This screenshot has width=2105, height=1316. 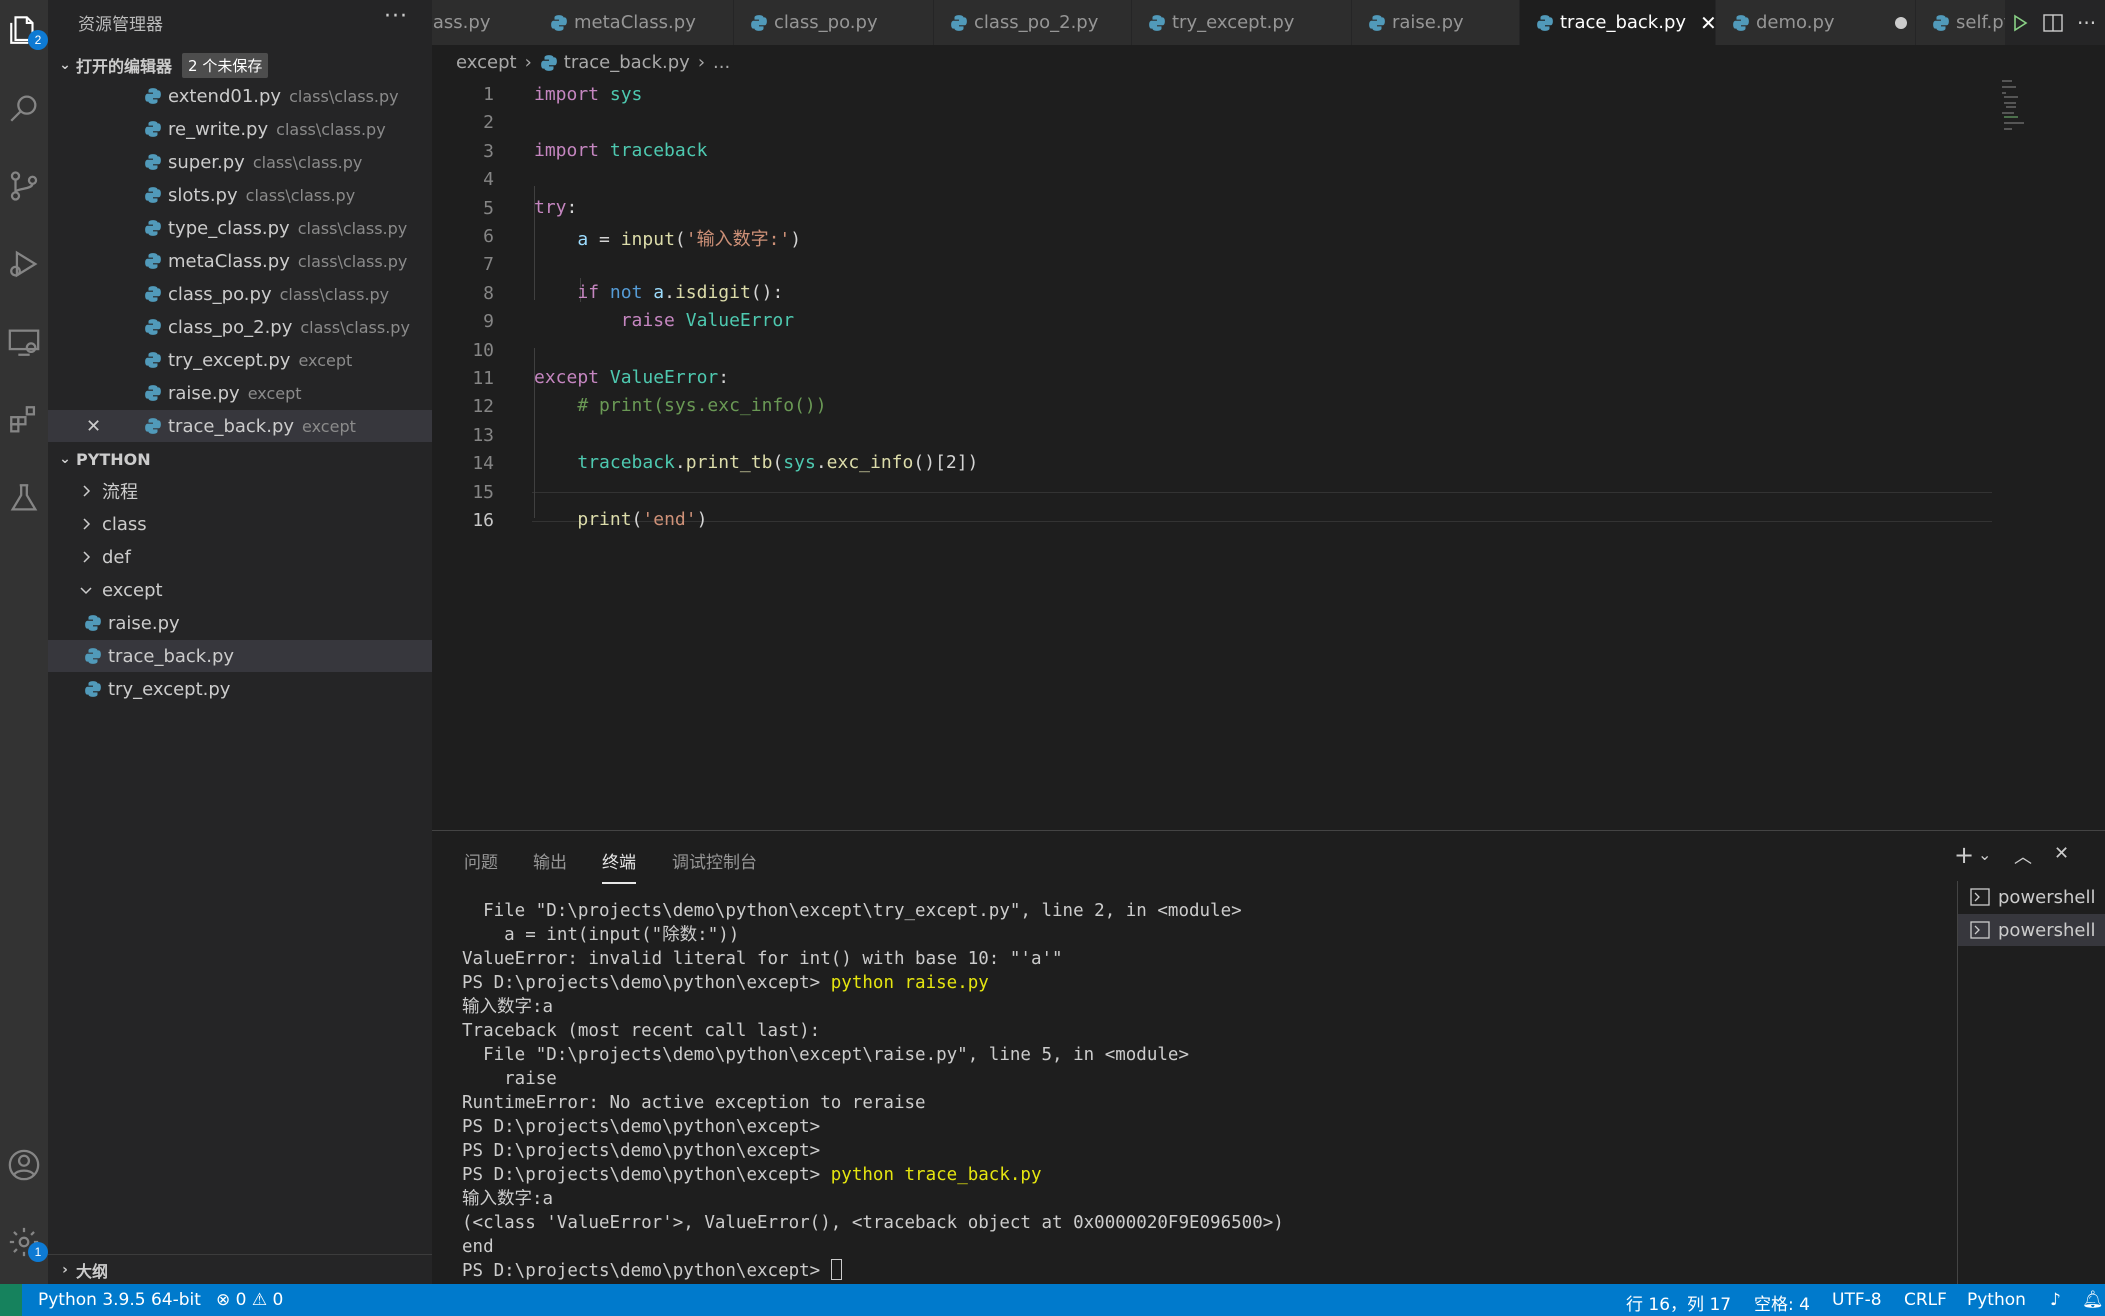 What do you see at coordinates (240, 426) in the screenshot?
I see `open-editor-item: ✕ trace_back.py except` at bounding box center [240, 426].